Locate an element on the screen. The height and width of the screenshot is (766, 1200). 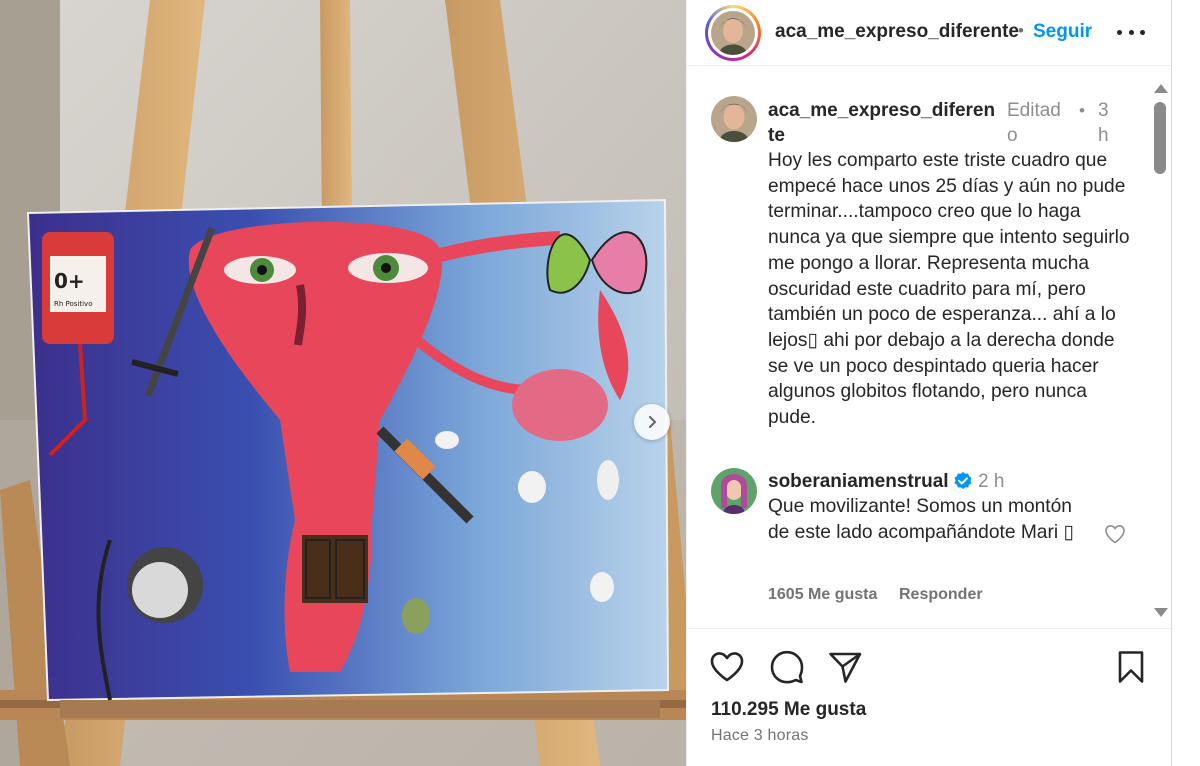
heart-icon is located at coordinates (727, 667).